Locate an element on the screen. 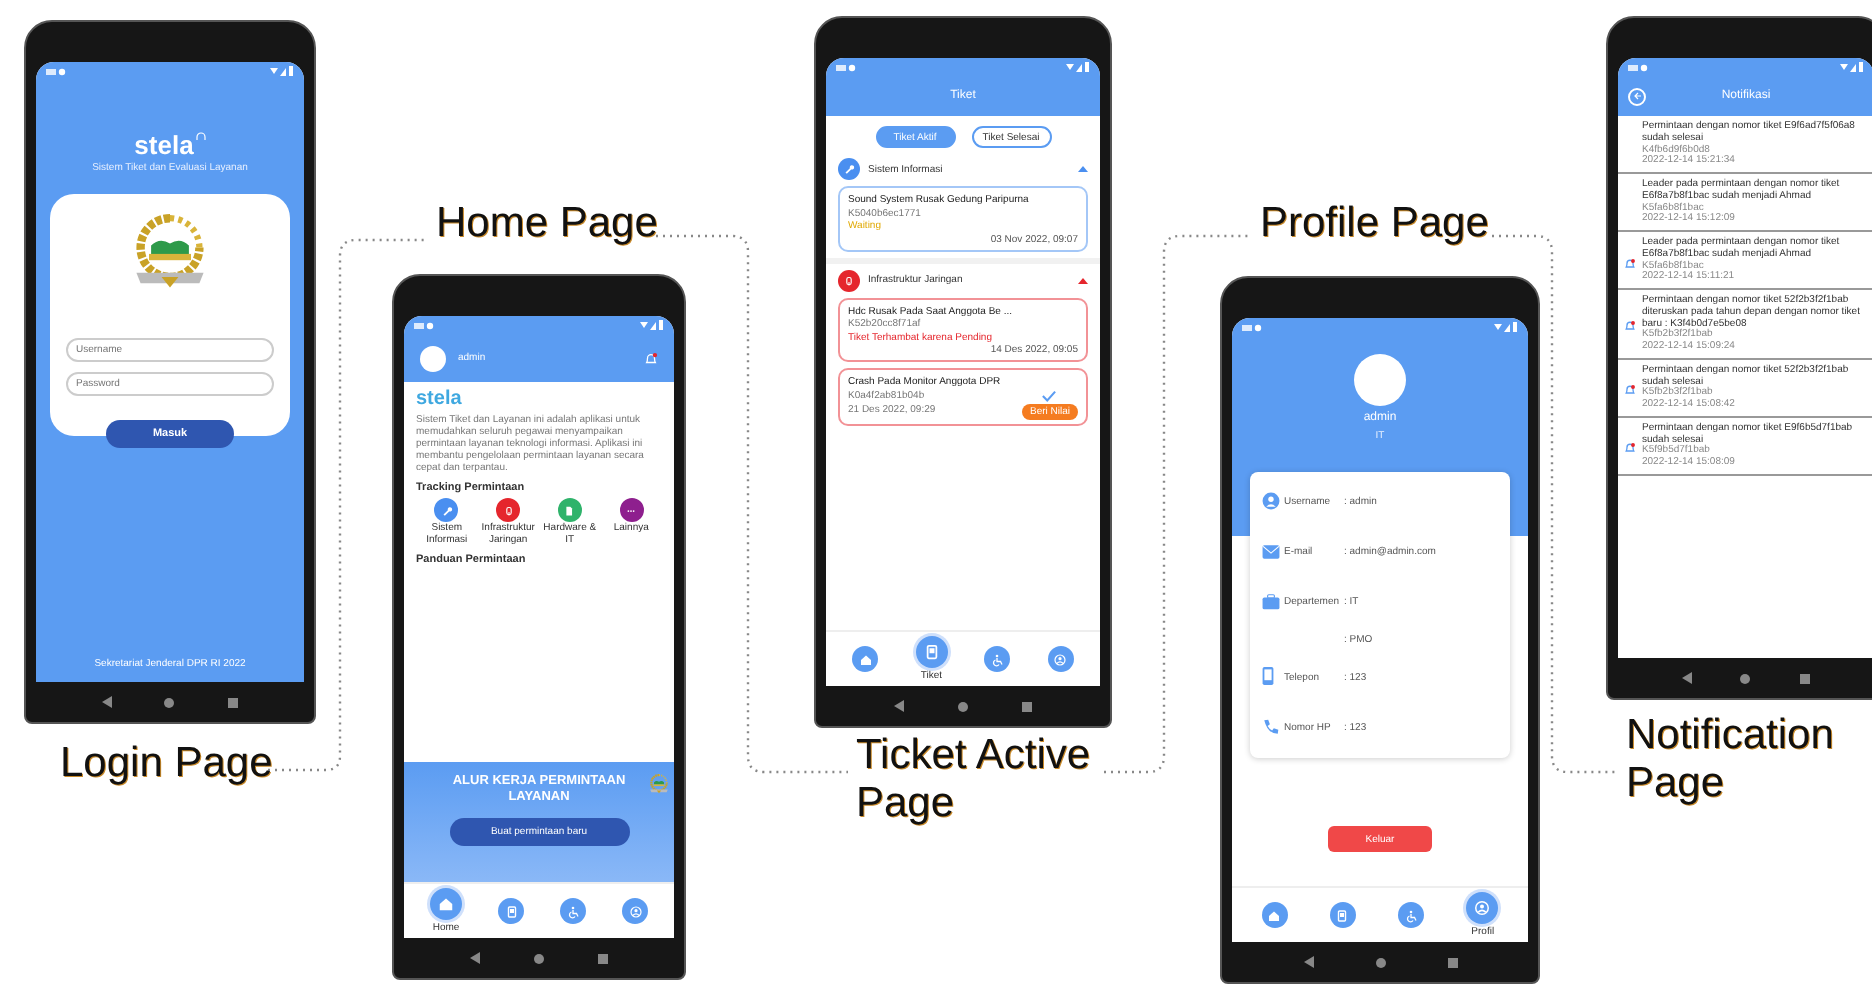  document-icon is located at coordinates (569, 510).